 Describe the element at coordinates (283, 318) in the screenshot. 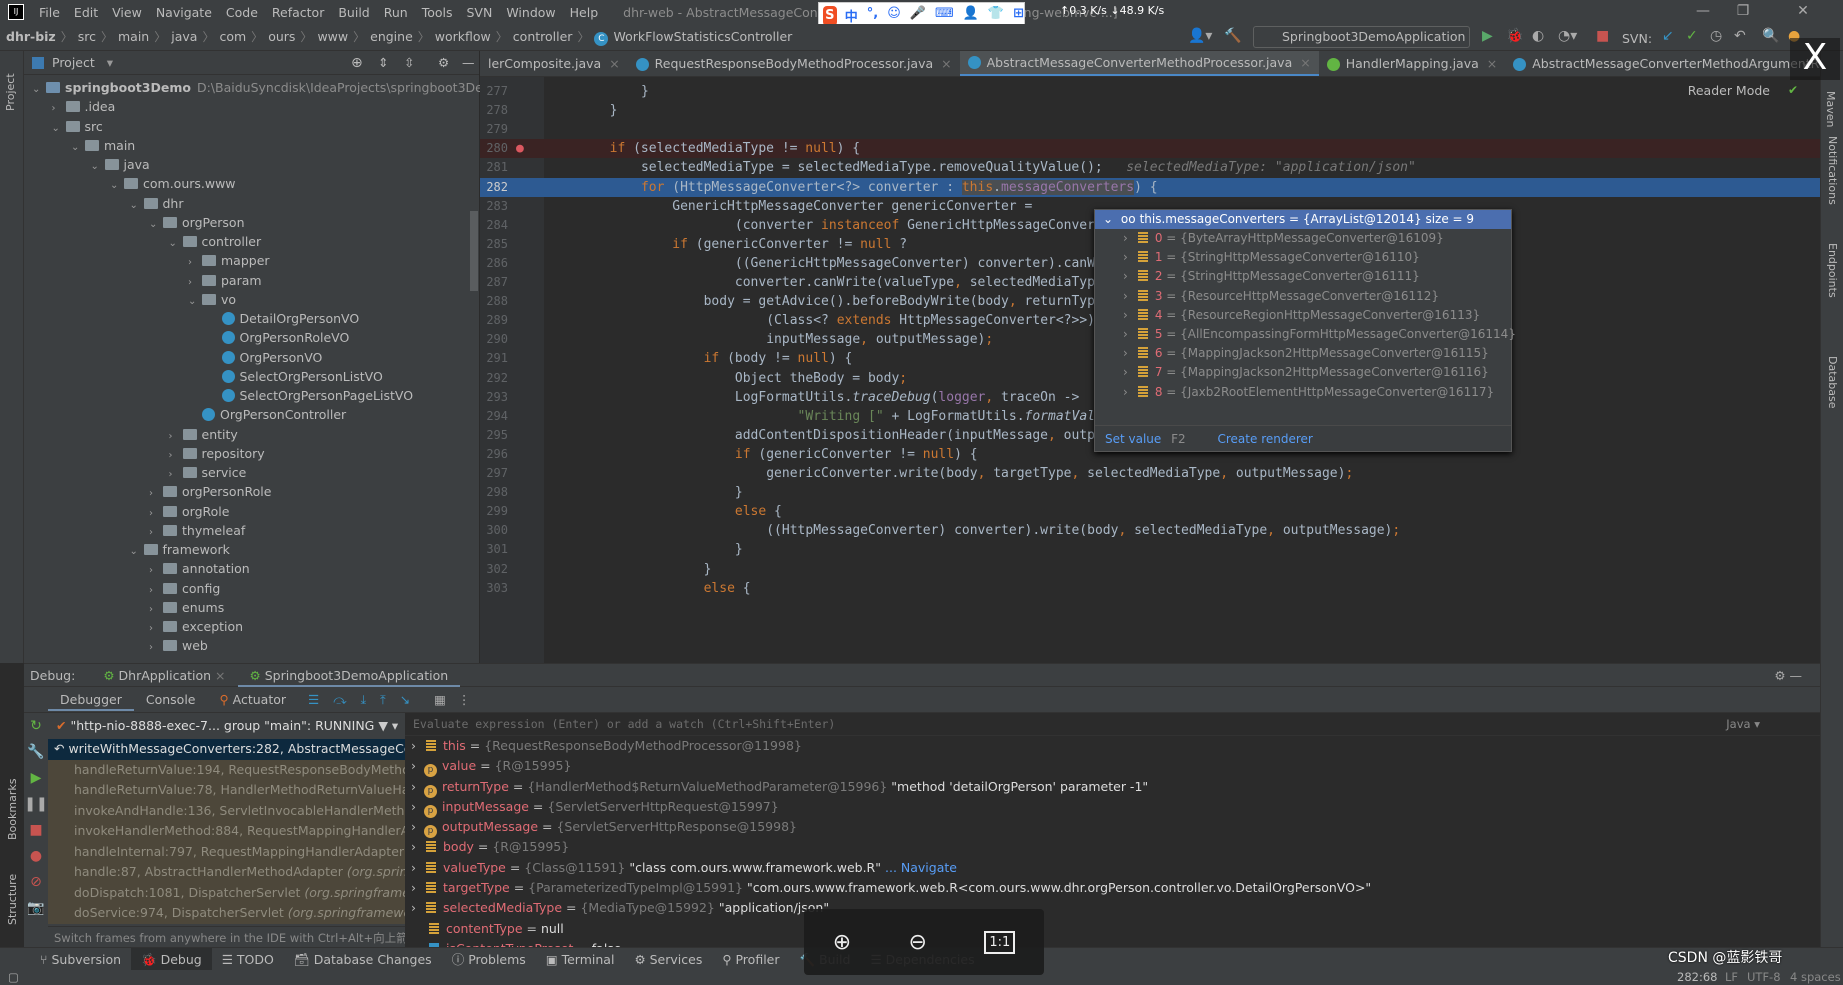

I see `tree-item: DetailOrgPersonVO` at that location.